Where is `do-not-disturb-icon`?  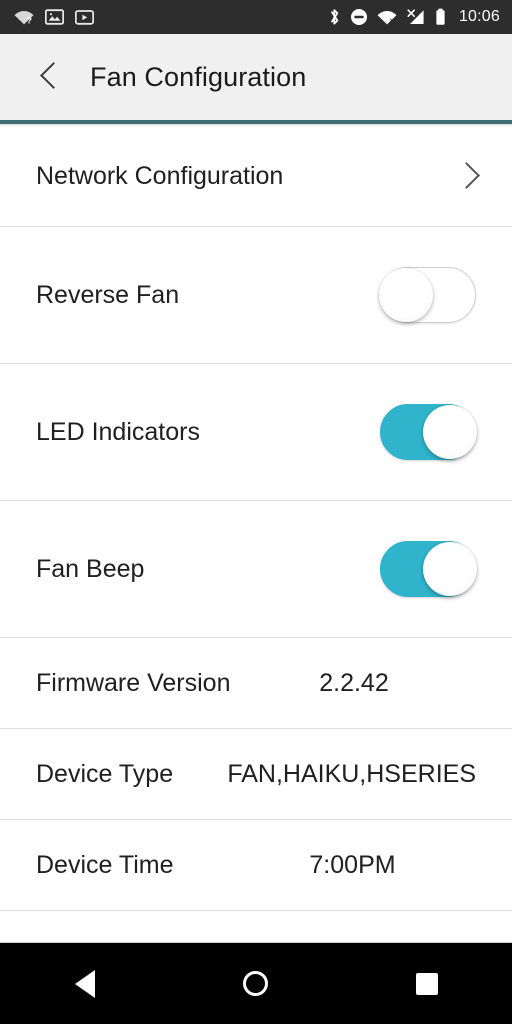
do-not-disturb-icon is located at coordinates (359, 17).